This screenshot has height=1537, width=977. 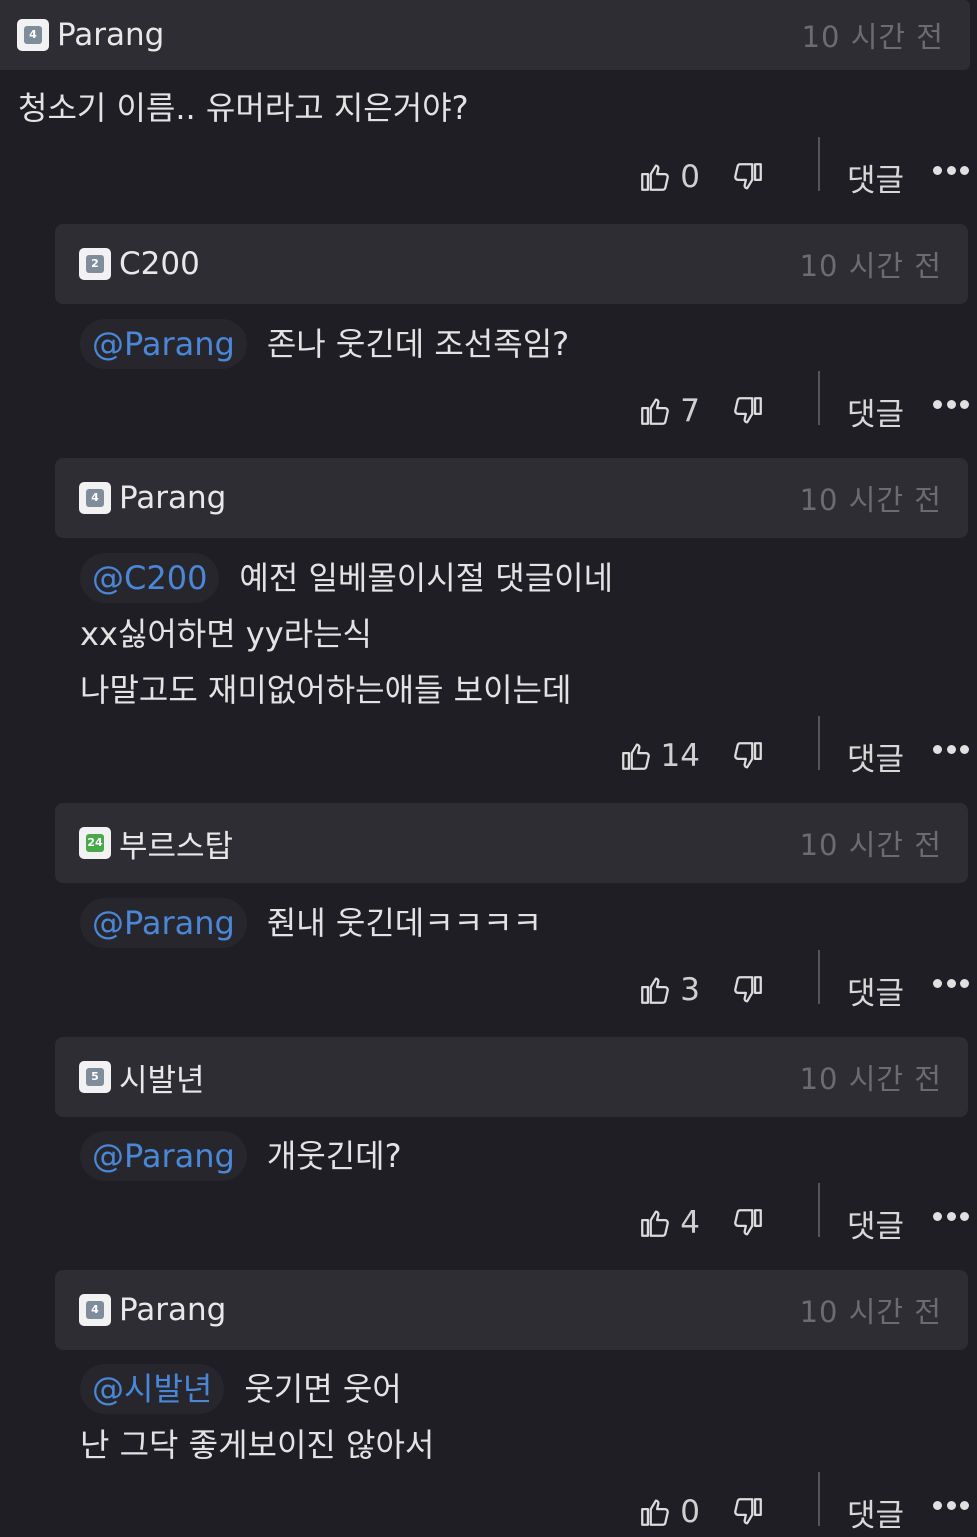 What do you see at coordinates (150, 578) in the screenshot?
I see `mention-tag: @C200` at bounding box center [150, 578].